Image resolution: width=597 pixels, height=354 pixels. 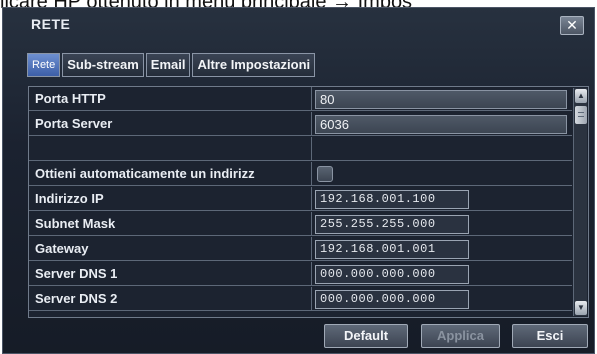 What do you see at coordinates (441, 124) in the screenshot?
I see `server-port-input: 6036` at bounding box center [441, 124].